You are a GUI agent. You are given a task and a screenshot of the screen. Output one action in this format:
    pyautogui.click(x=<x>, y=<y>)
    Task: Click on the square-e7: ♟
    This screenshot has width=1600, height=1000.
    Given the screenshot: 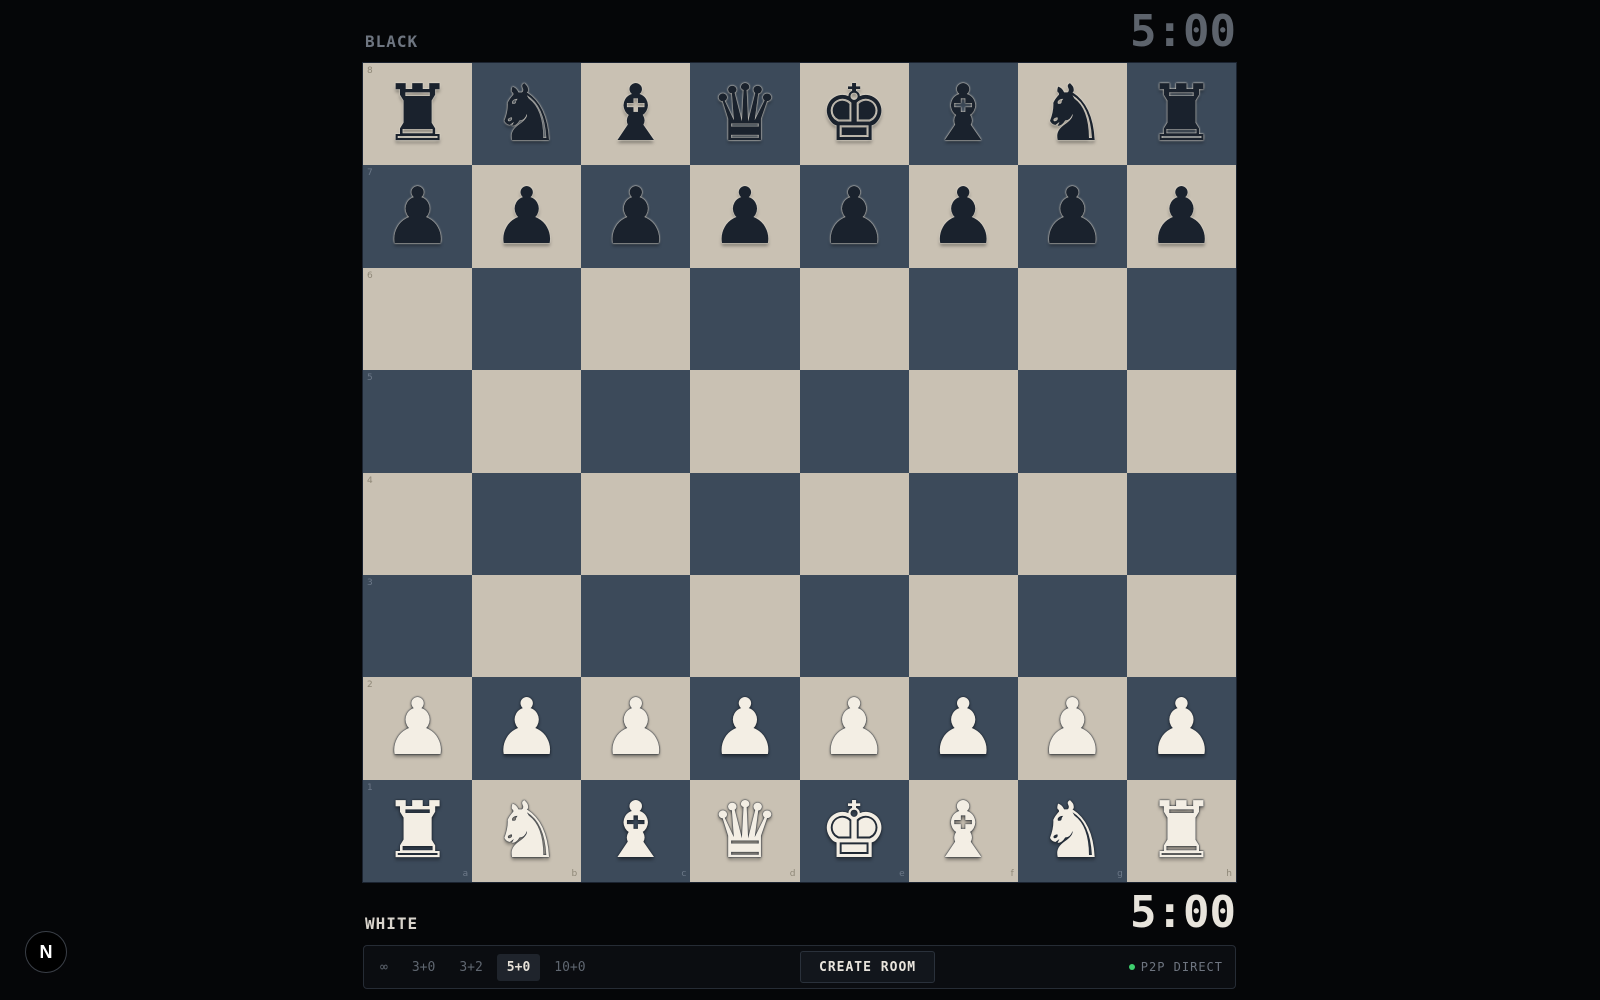 What is the action you would take?
    pyautogui.click(x=854, y=216)
    